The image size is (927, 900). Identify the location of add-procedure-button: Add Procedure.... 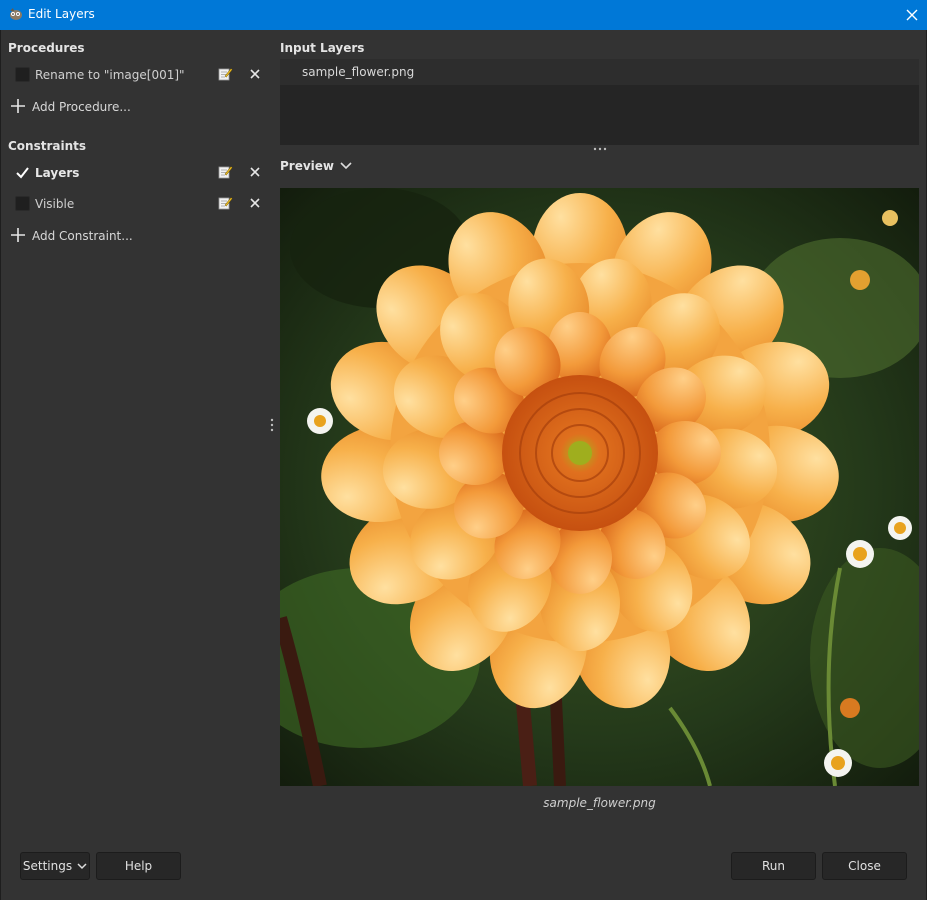
(136, 107).